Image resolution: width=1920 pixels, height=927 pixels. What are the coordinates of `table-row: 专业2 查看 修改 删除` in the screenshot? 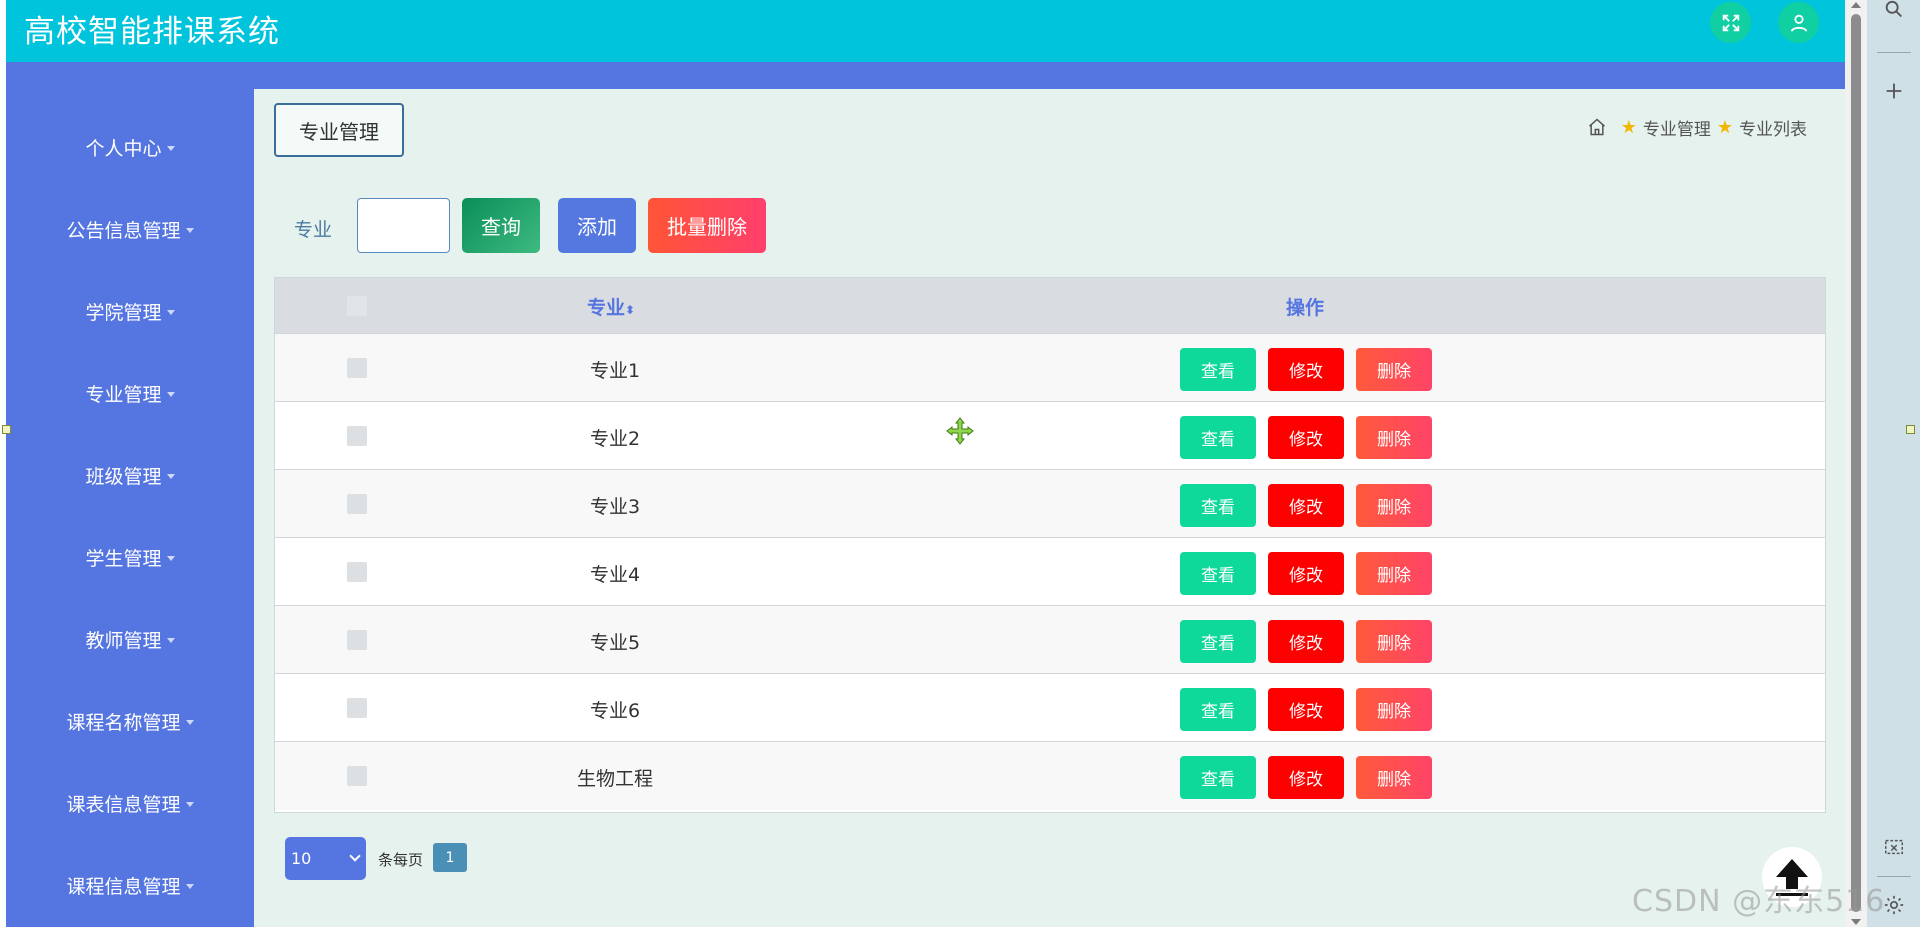 It's located at (1050, 436).